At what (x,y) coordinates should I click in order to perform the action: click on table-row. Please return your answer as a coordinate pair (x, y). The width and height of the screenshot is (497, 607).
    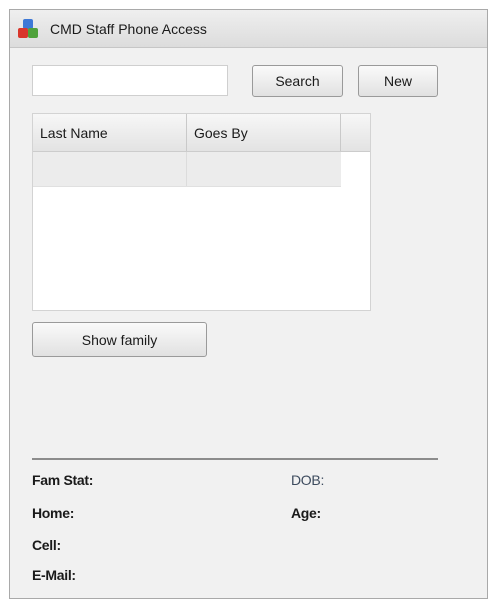
    Looking at the image, I should click on (187, 169).